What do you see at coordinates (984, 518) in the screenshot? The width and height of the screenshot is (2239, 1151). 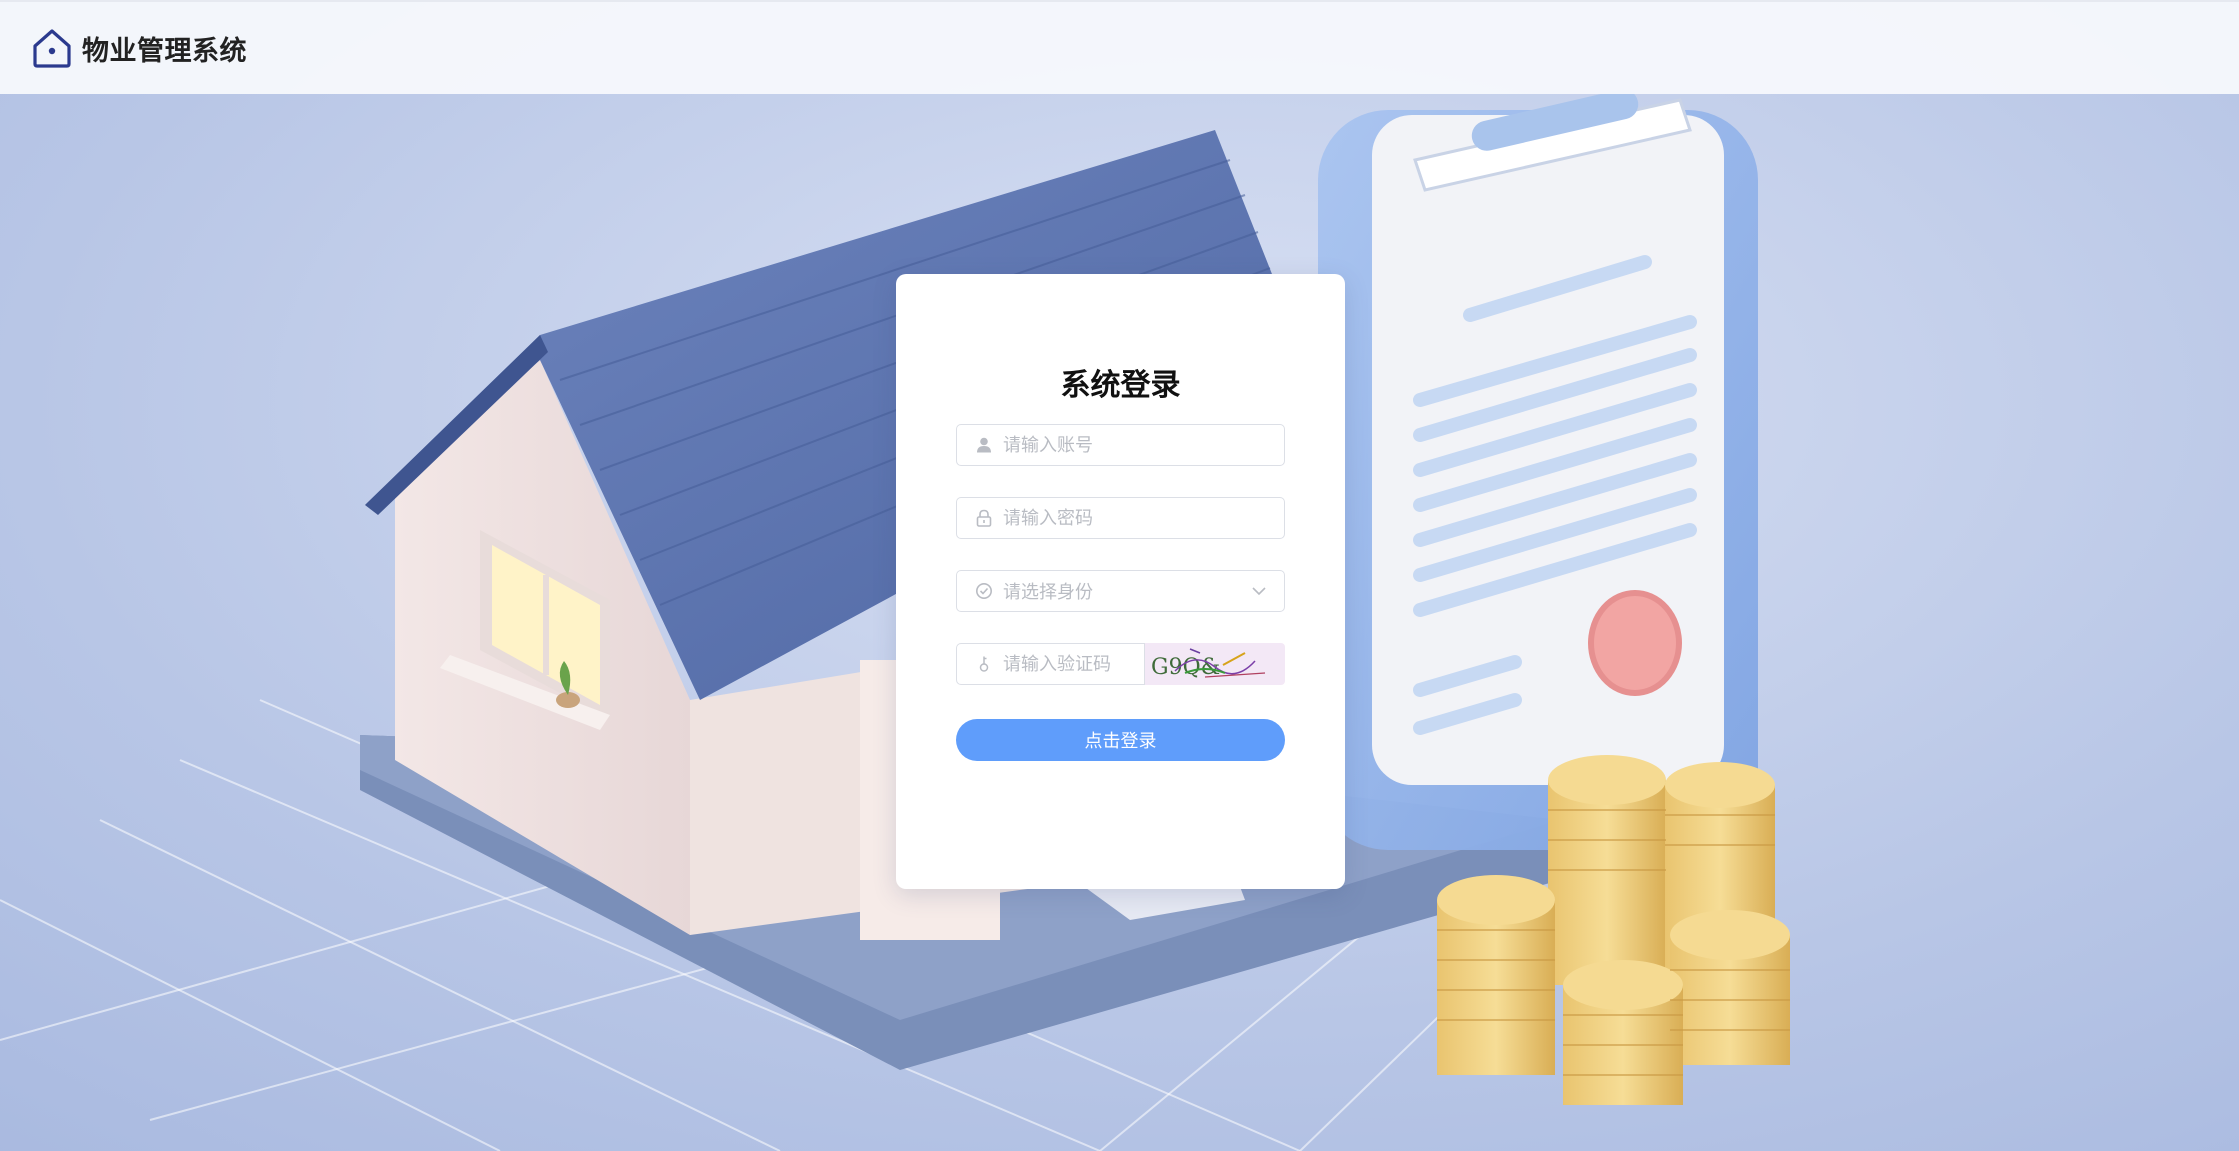 I see `lock-icon` at bounding box center [984, 518].